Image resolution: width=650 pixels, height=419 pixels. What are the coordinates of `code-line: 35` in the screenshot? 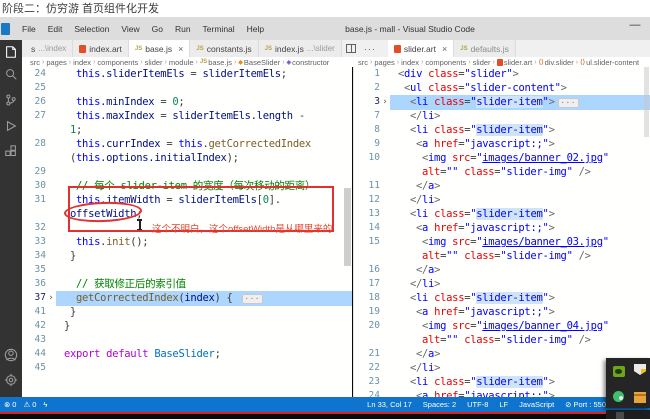 It's located at (187, 270).